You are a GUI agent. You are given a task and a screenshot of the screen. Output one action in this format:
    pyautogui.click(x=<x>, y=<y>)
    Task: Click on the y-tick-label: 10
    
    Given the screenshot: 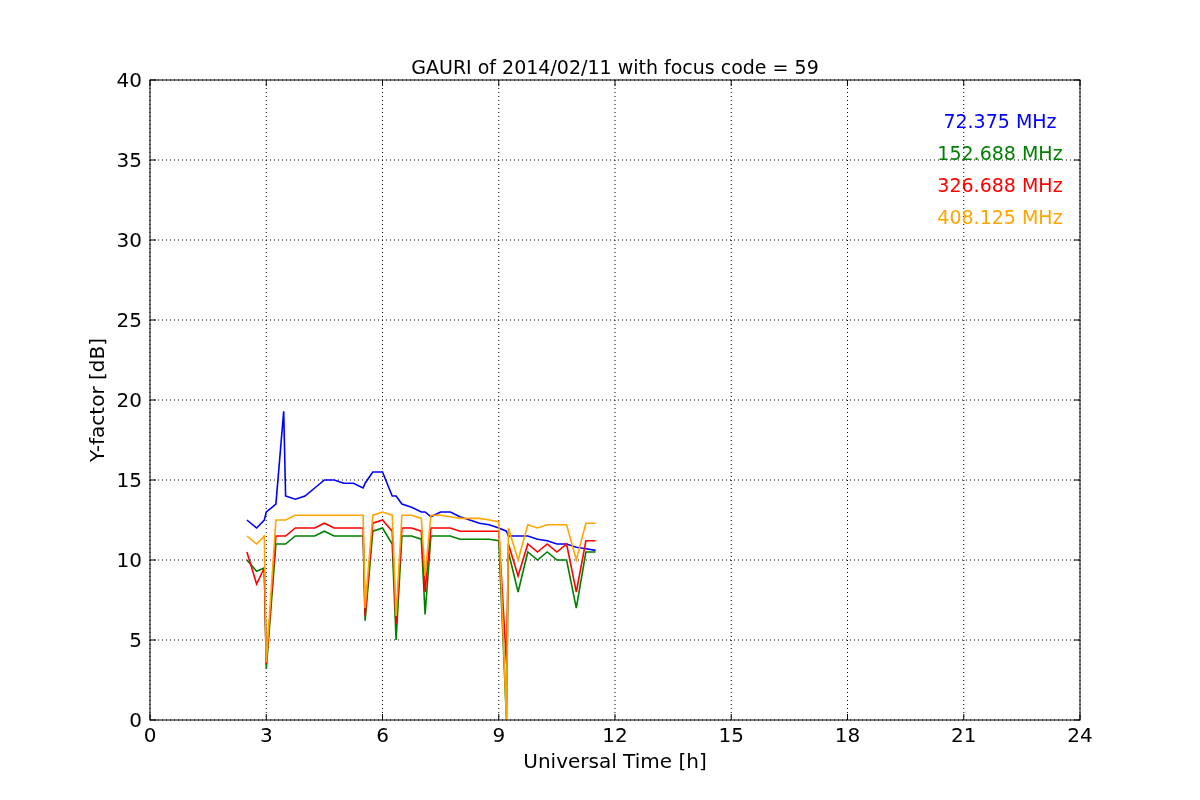 What is the action you would take?
    pyautogui.click(x=129, y=560)
    